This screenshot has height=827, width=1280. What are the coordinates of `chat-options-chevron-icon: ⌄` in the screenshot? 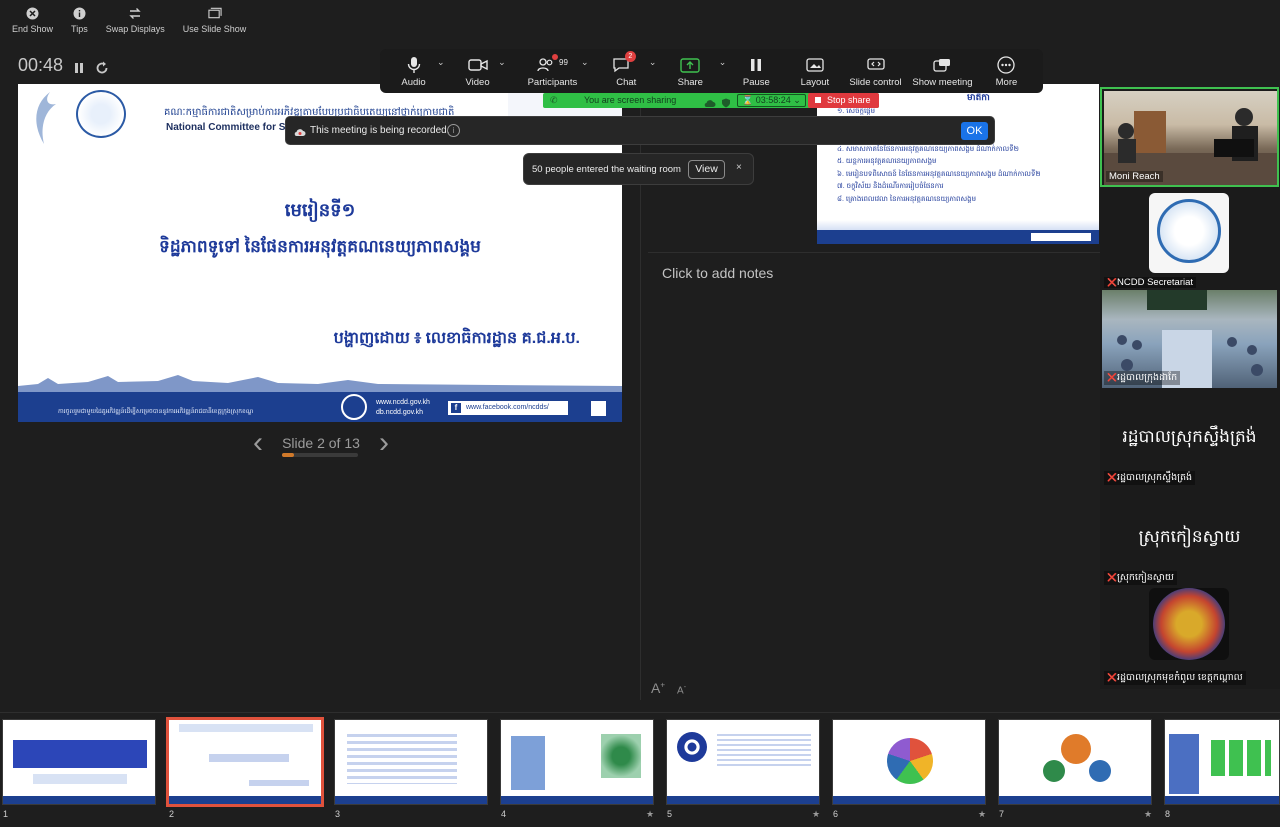 It's located at (653, 62).